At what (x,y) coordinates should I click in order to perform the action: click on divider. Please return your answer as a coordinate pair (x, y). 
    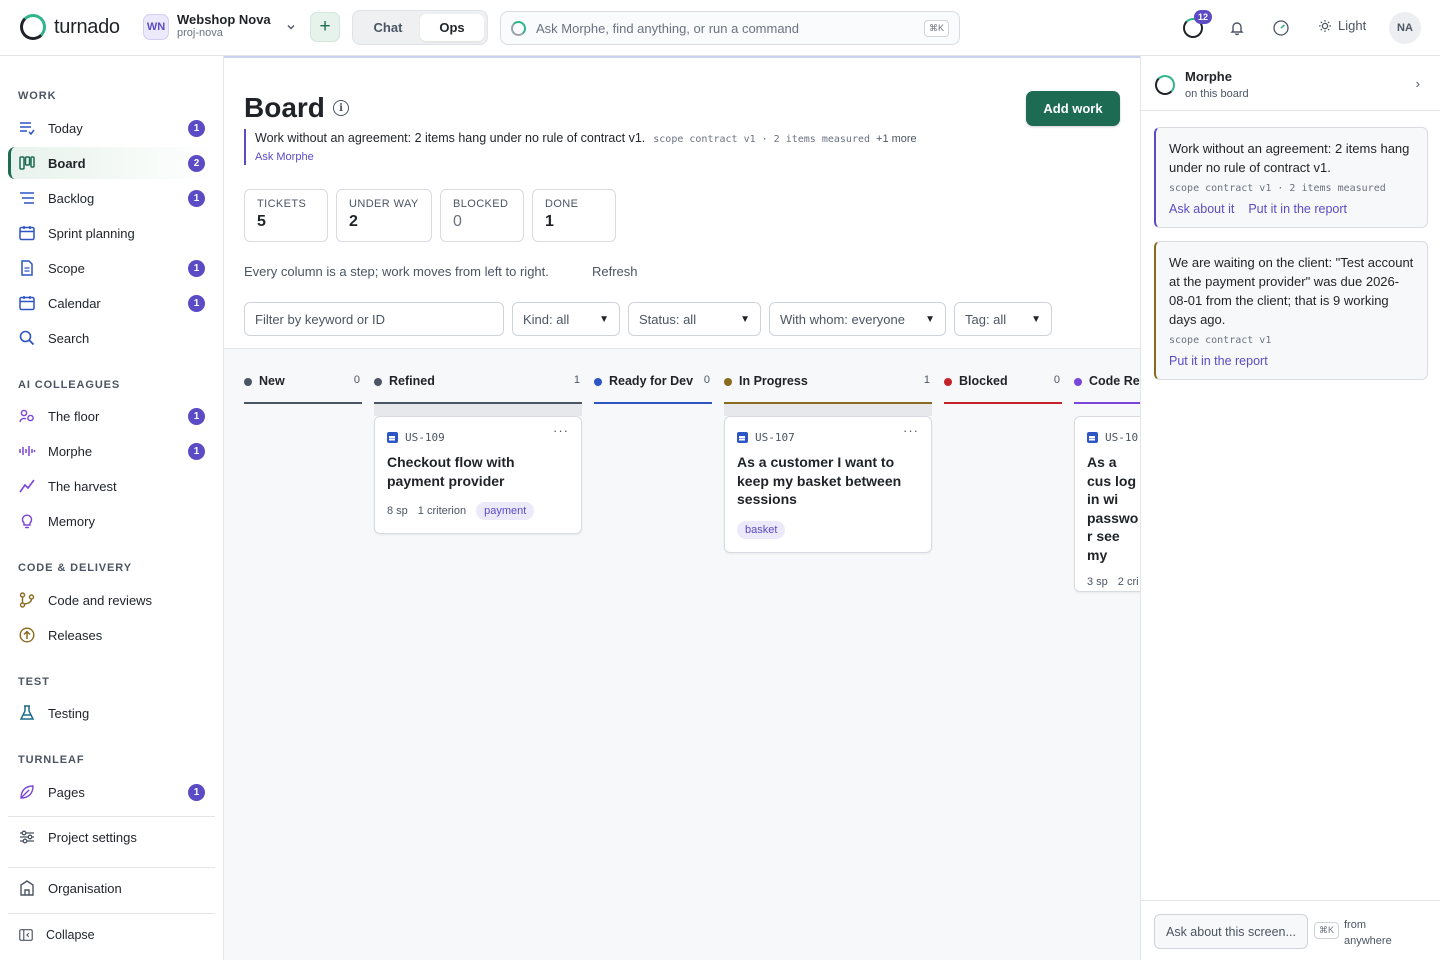
    Looking at the image, I should click on (111, 816).